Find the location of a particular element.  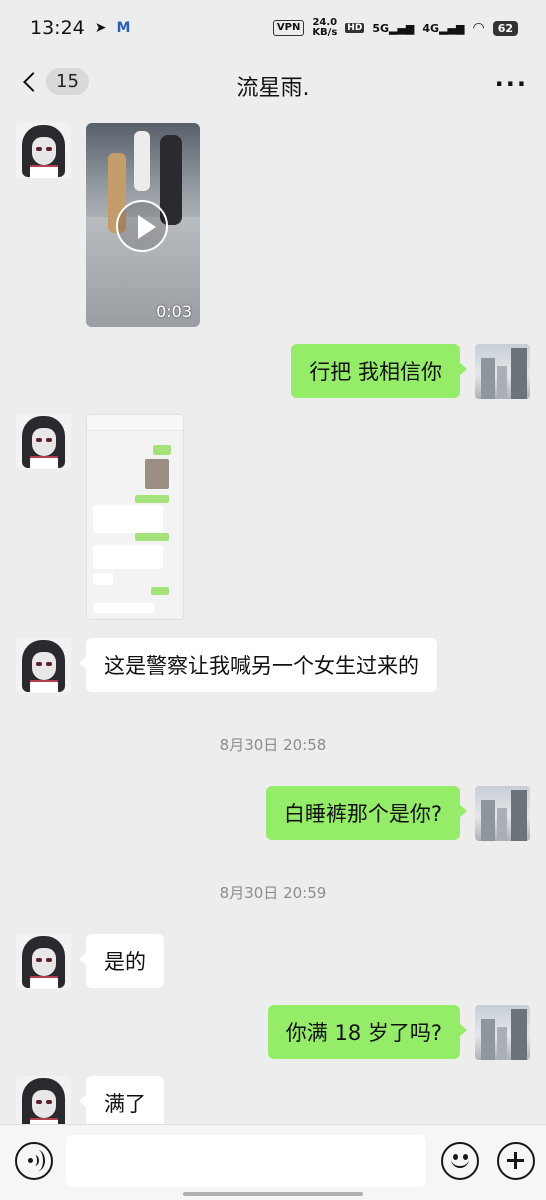

message-text: 行把 我相信你 is located at coordinates (375, 372).